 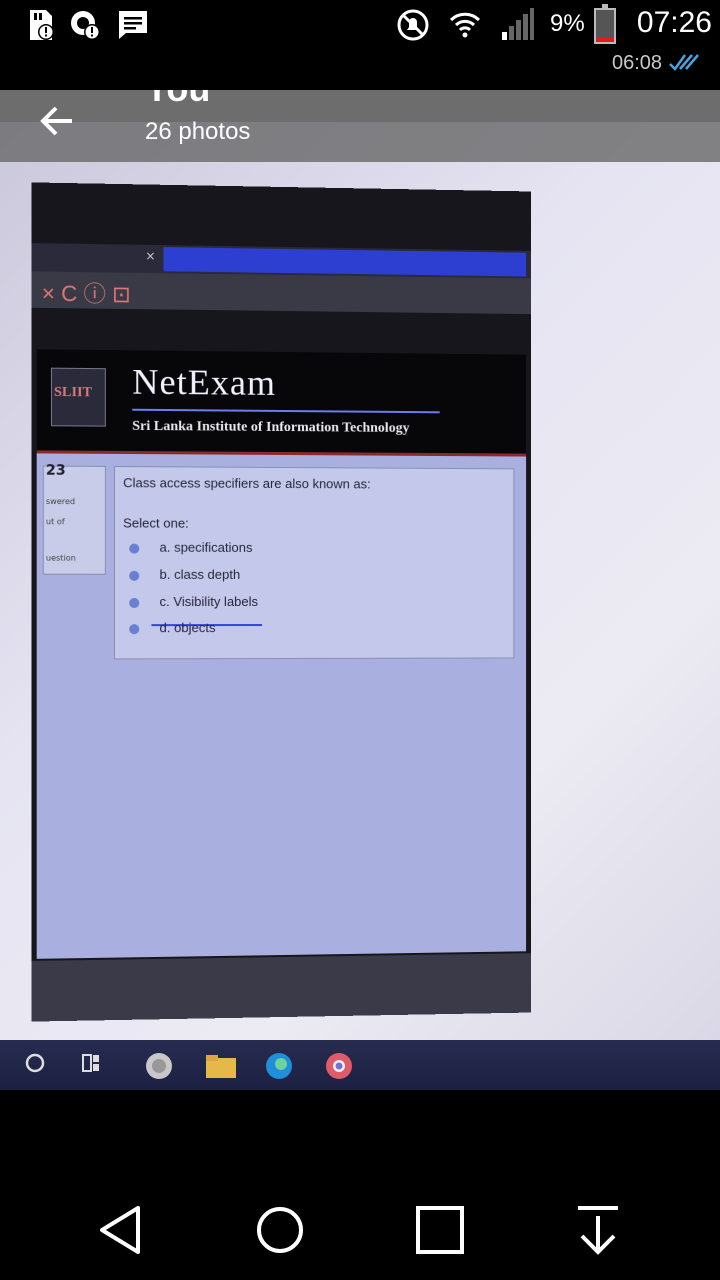 I want to click on battery-icon, so click(x=605, y=24).